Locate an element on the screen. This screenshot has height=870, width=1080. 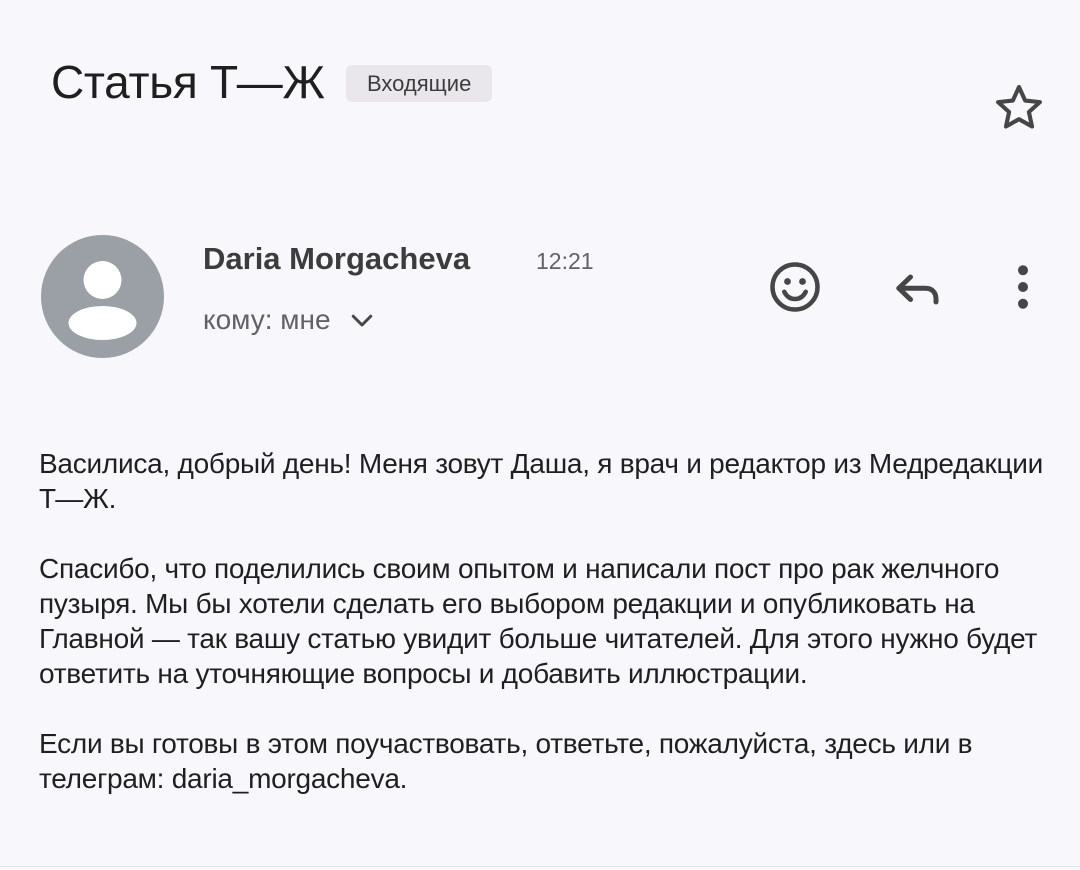
chevron-down-icon is located at coordinates (361, 320).